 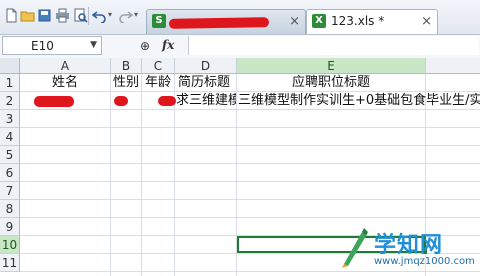 I want to click on row-header-5: 5, so click(x=10, y=155).